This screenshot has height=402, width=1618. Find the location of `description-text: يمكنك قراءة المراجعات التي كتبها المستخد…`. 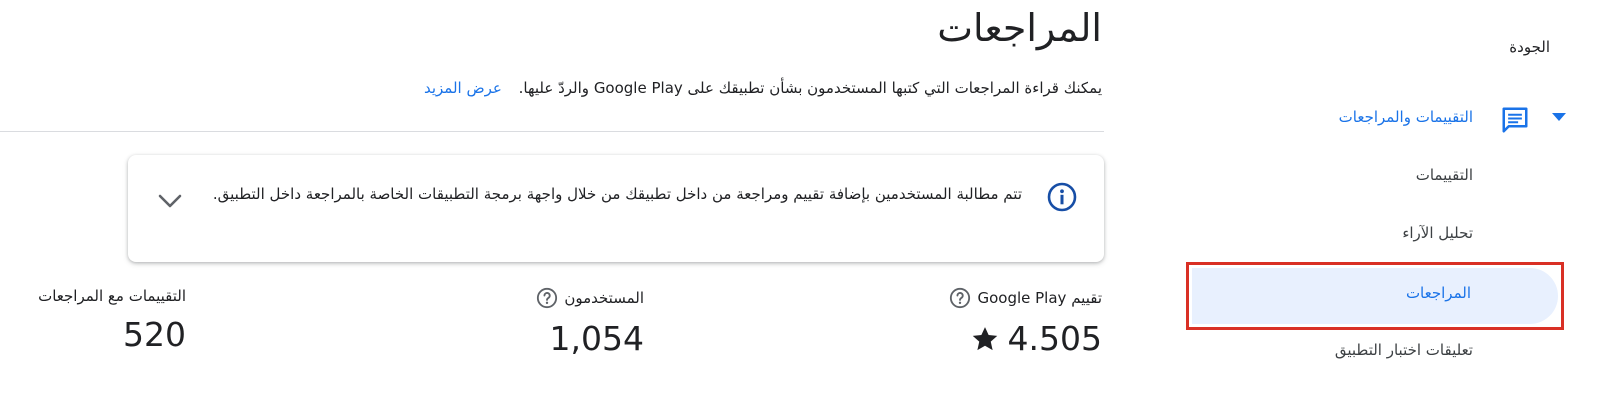

description-text: يمكنك قراءة المراجعات التي كتبها المستخد… is located at coordinates (810, 88).